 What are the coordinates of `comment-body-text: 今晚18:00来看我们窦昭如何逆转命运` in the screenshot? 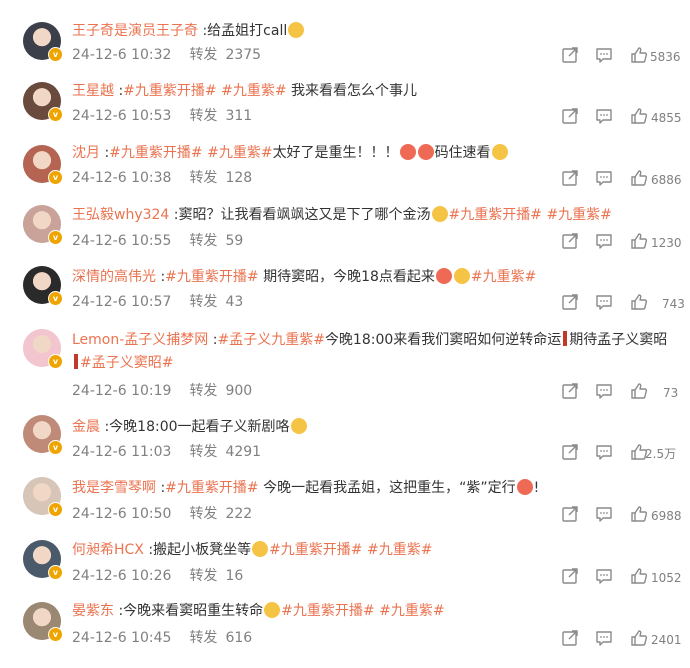 It's located at (443, 340).